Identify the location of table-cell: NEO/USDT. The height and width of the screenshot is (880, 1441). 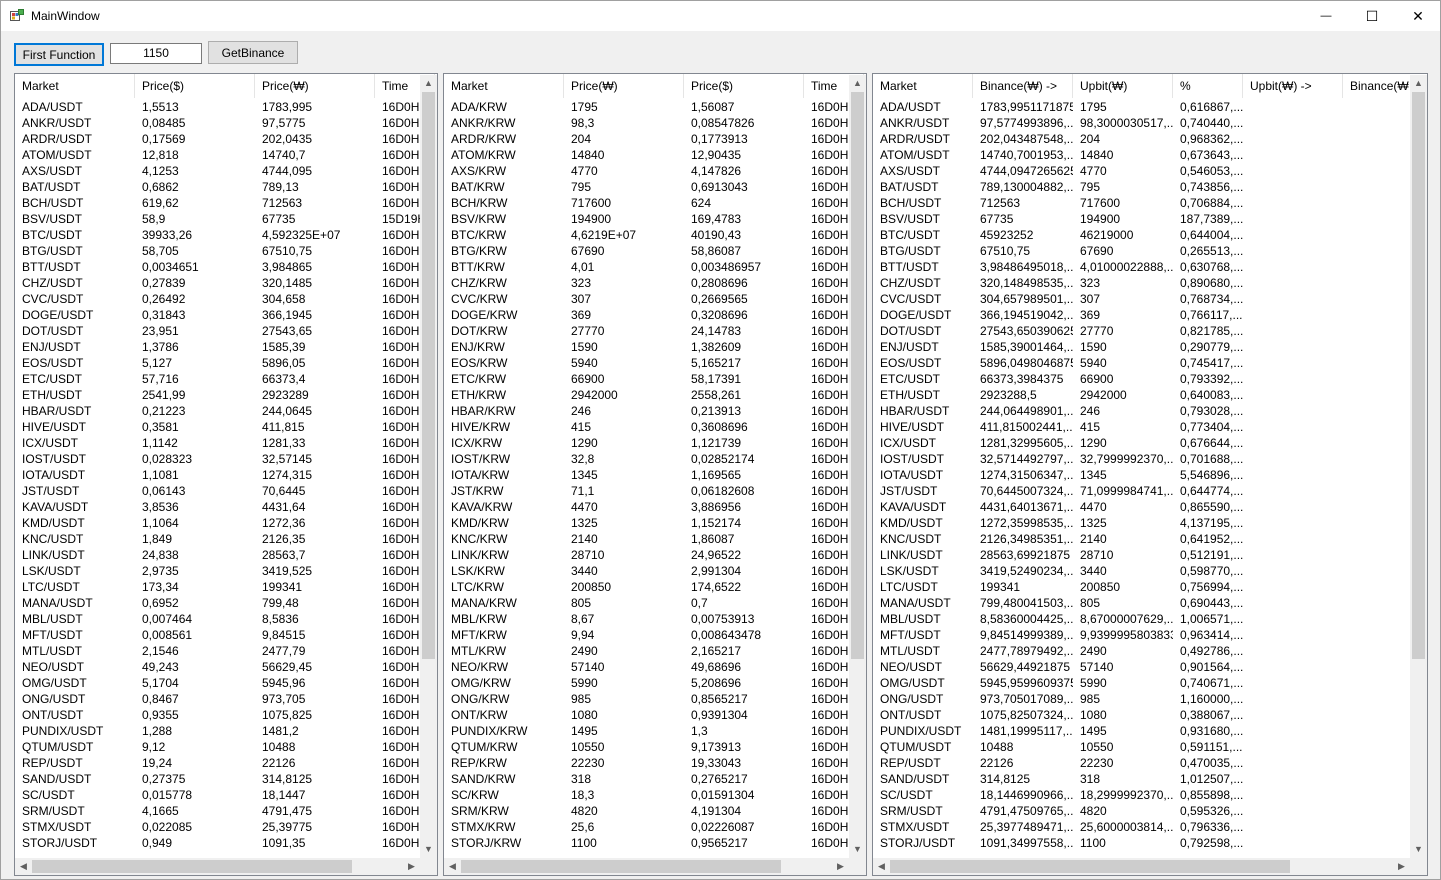
(911, 667).